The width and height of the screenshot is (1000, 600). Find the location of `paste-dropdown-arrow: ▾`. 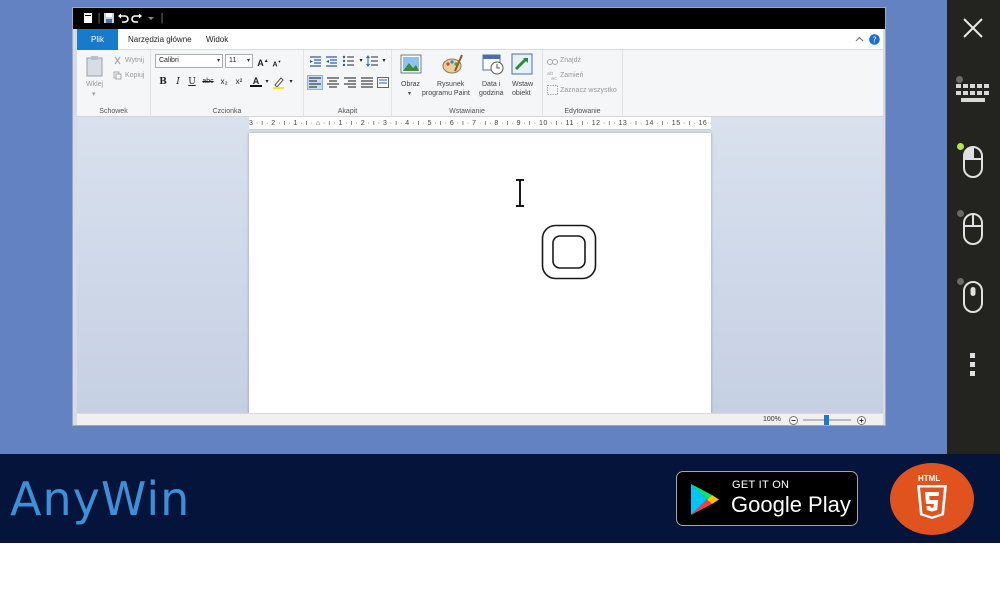

paste-dropdown-arrow: ▾ is located at coordinates (94, 94).